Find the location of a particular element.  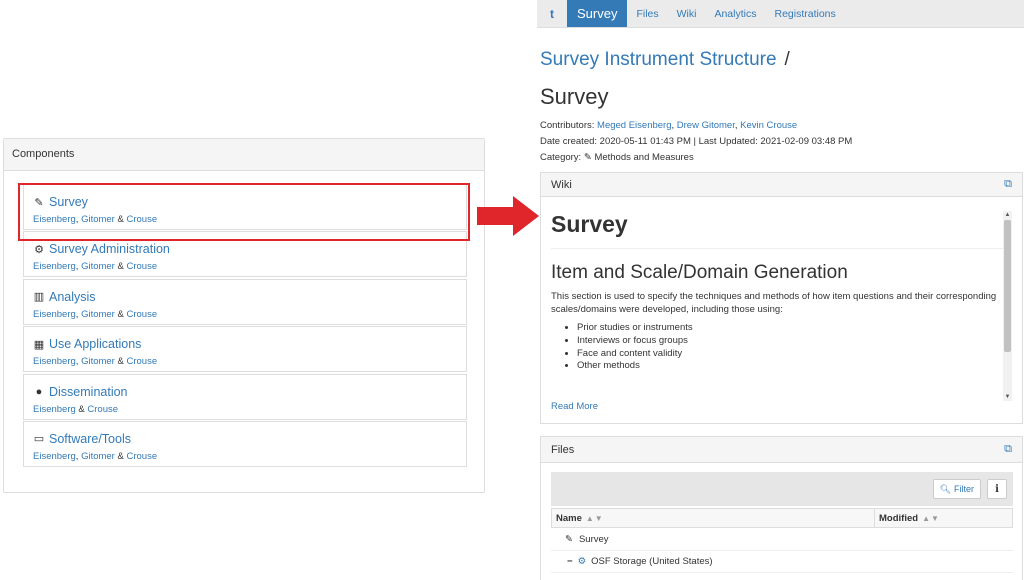

highlight-box is located at coordinates (244, 212).